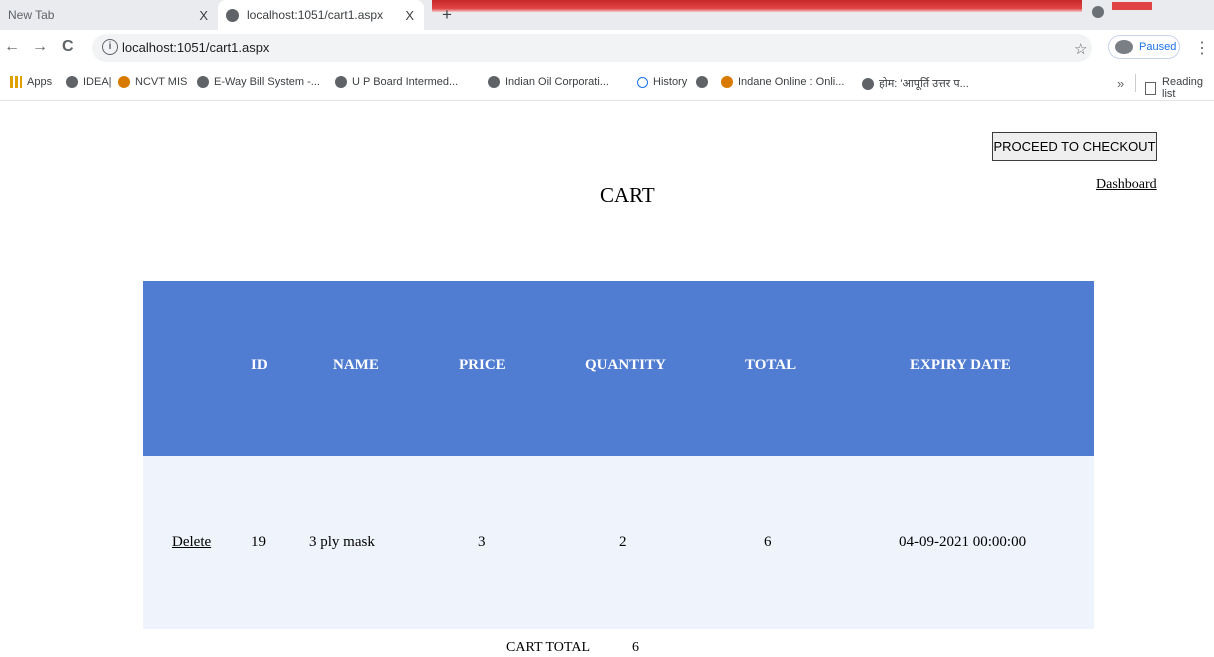 The height and width of the screenshot is (657, 1214). I want to click on bookmark-history: History, so click(662, 82).